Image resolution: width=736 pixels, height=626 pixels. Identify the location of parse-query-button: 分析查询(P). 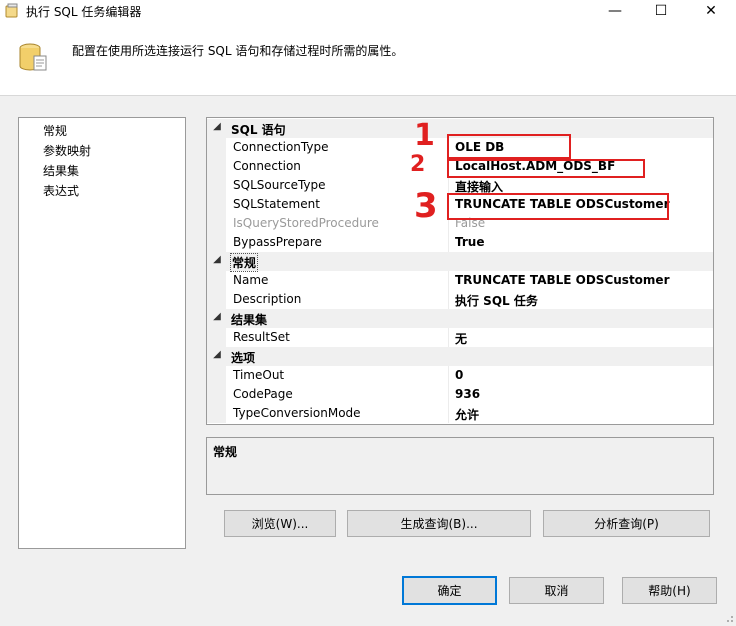
(626, 523).